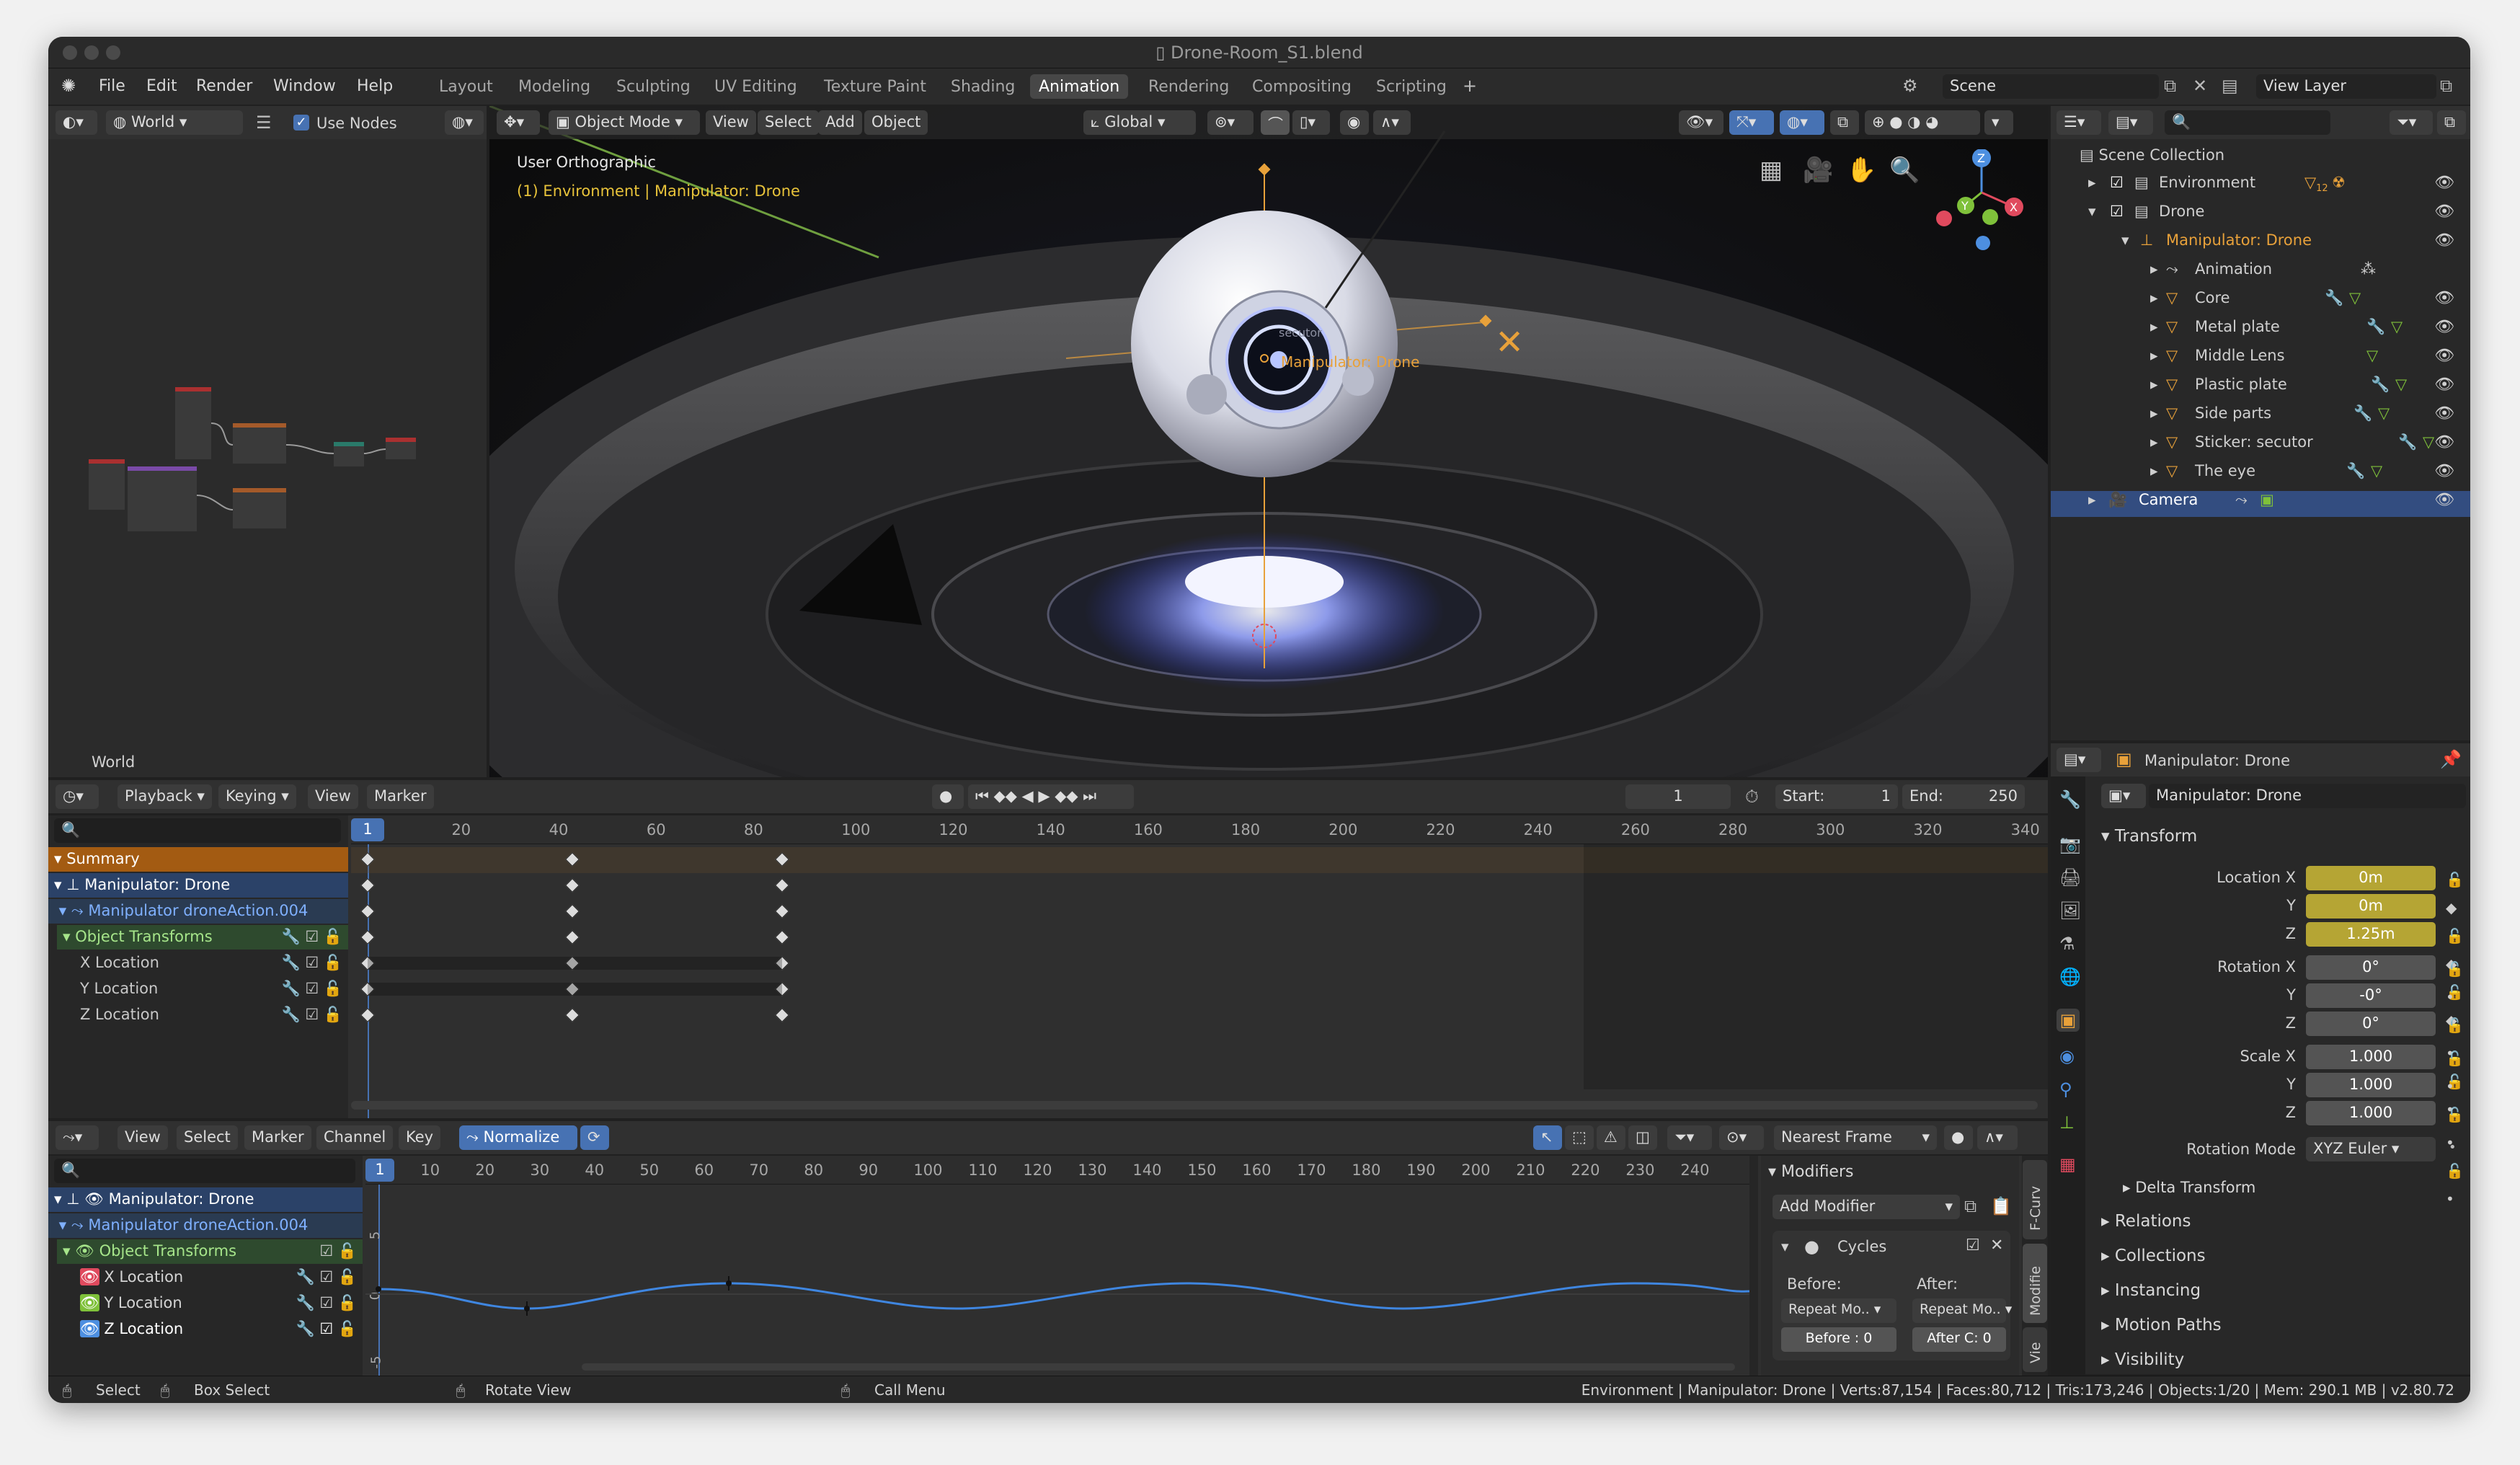 This screenshot has height=1465, width=2520. I want to click on add-workspace-icon: +, so click(1470, 85).